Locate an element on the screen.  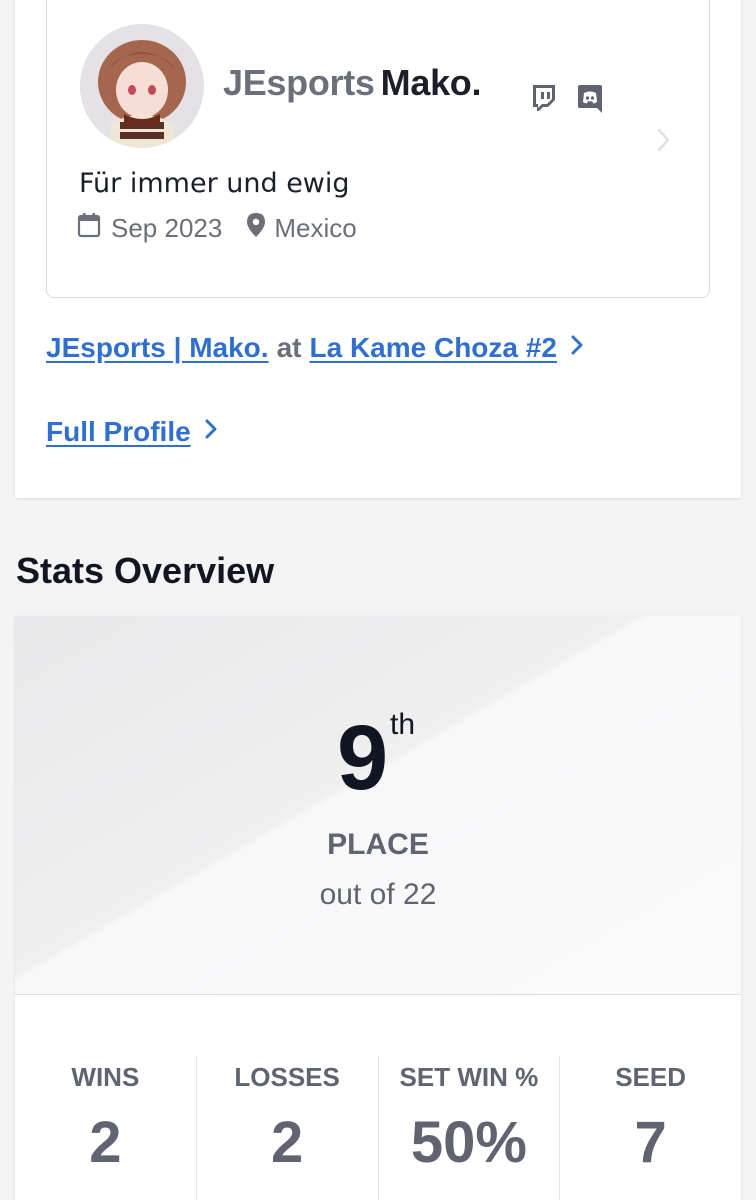
stat-label: WINS is located at coordinates (105, 1077).